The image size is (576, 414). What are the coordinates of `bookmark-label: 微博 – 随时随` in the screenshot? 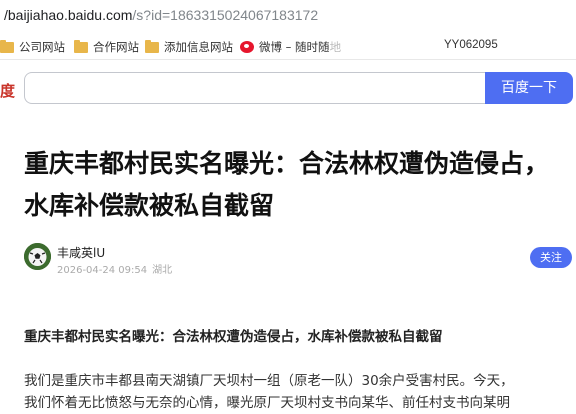 It's located at (294, 47).